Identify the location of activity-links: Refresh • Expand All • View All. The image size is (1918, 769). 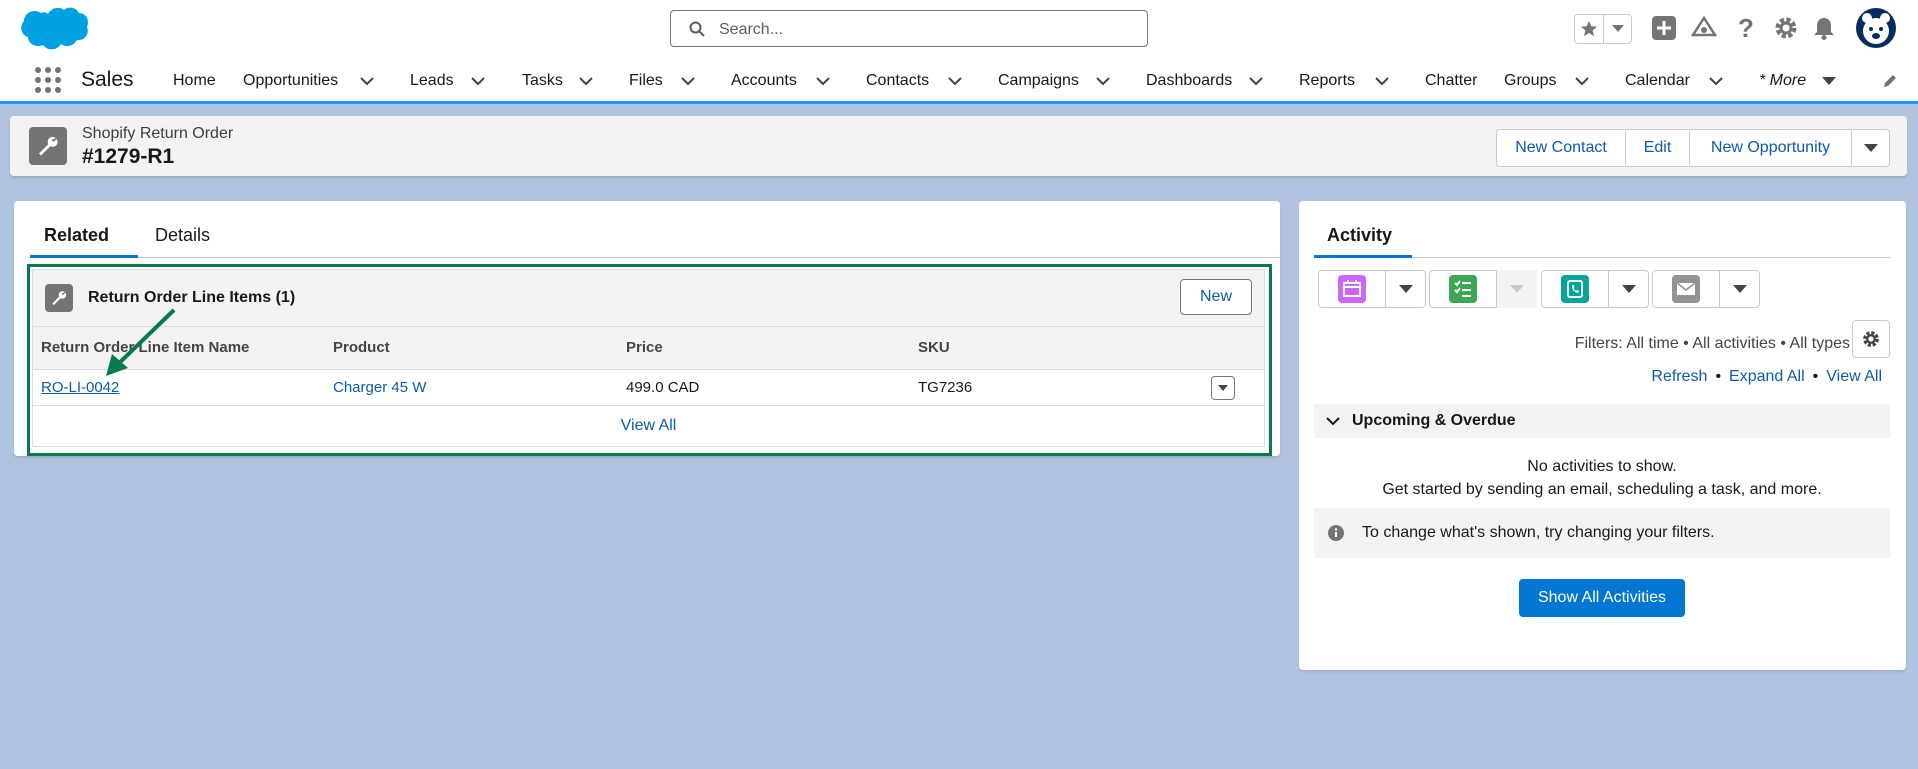
(1766, 377).